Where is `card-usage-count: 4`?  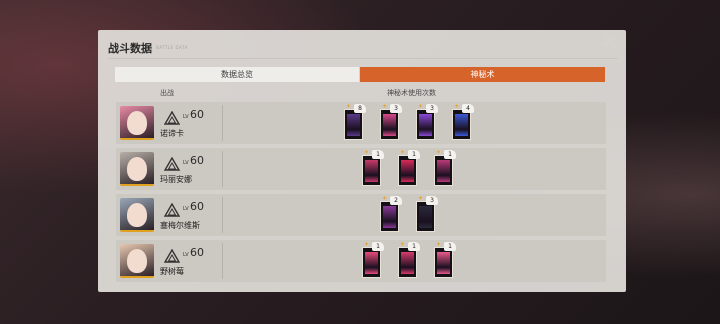
card-usage-count: 4 is located at coordinates (468, 108).